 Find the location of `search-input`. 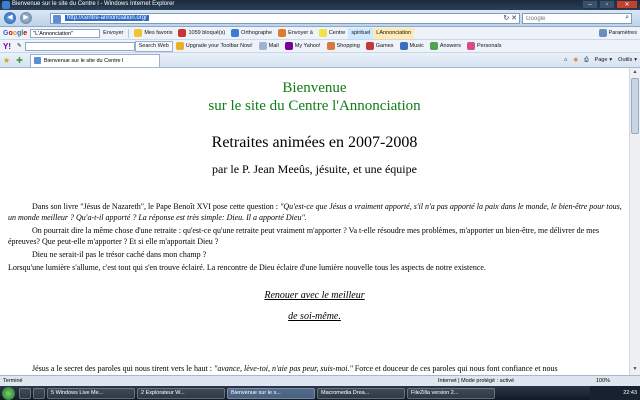

search-input is located at coordinates (571, 18).